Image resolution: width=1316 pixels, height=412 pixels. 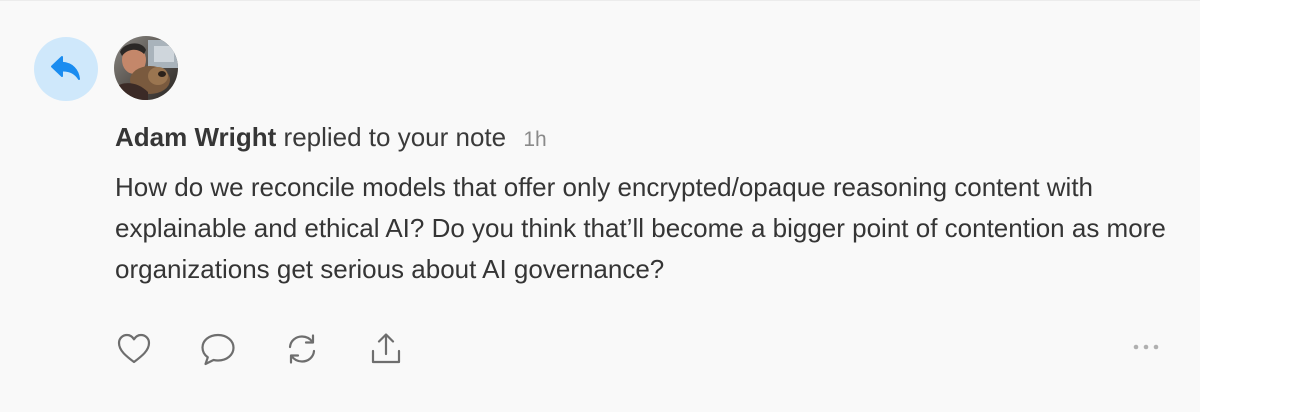 I want to click on more-options-button, so click(x=1146, y=347).